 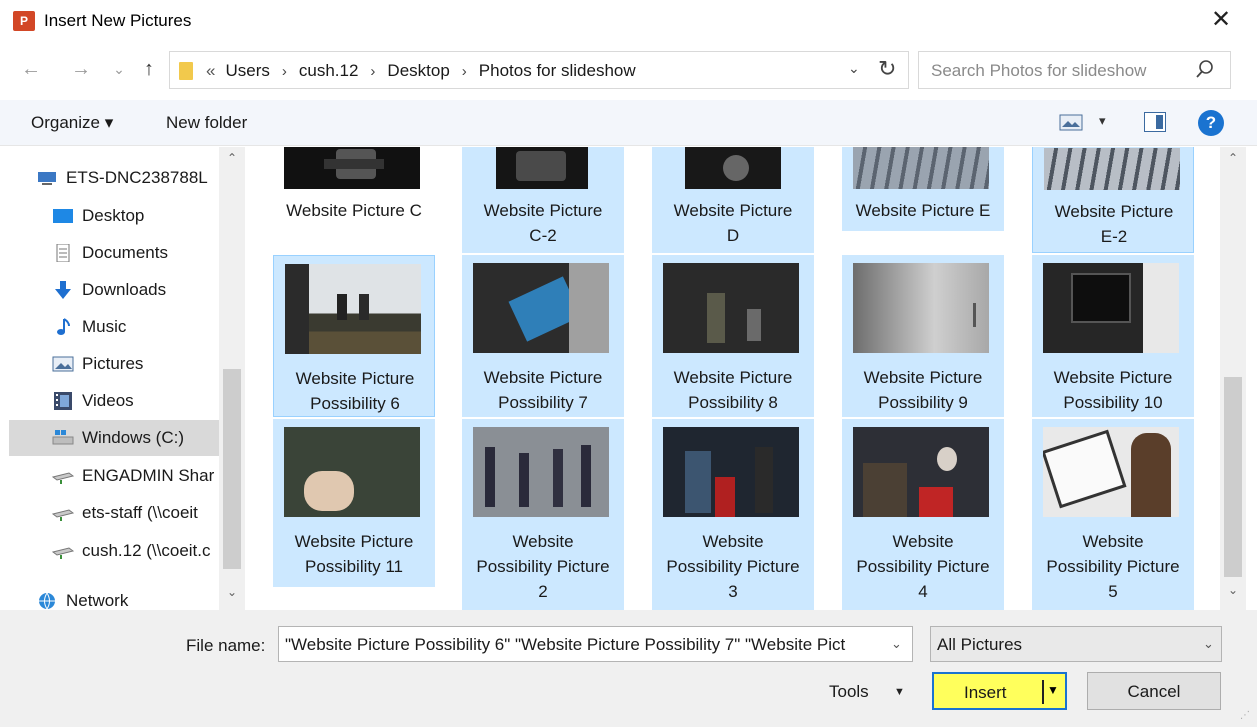 I want to click on file-name: Possibility 9, so click(x=923, y=402).